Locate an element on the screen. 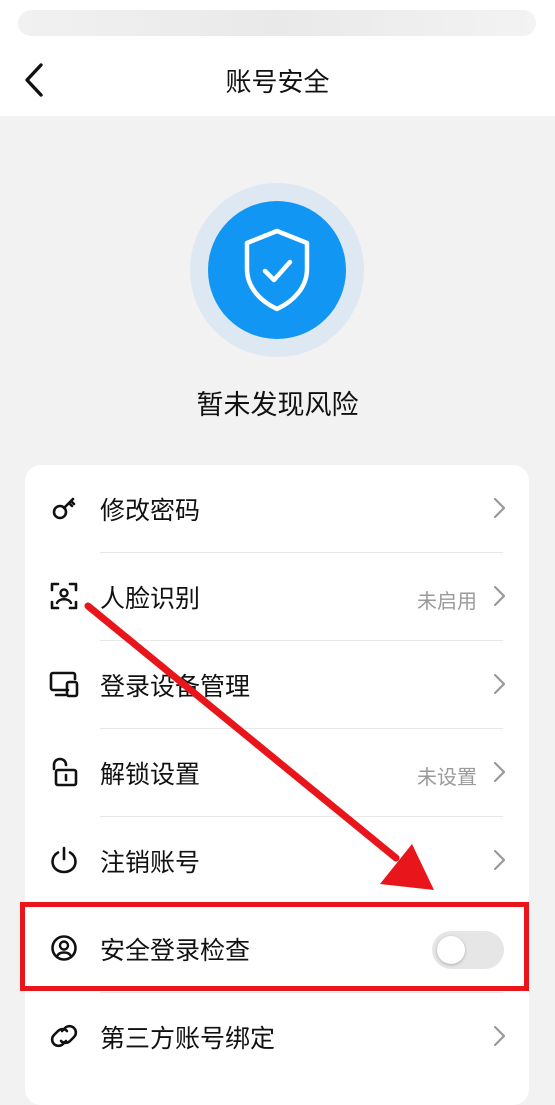 This screenshot has width=555, height=1105. list-item-label: 第三方账号绑定 is located at coordinates (188, 1038).